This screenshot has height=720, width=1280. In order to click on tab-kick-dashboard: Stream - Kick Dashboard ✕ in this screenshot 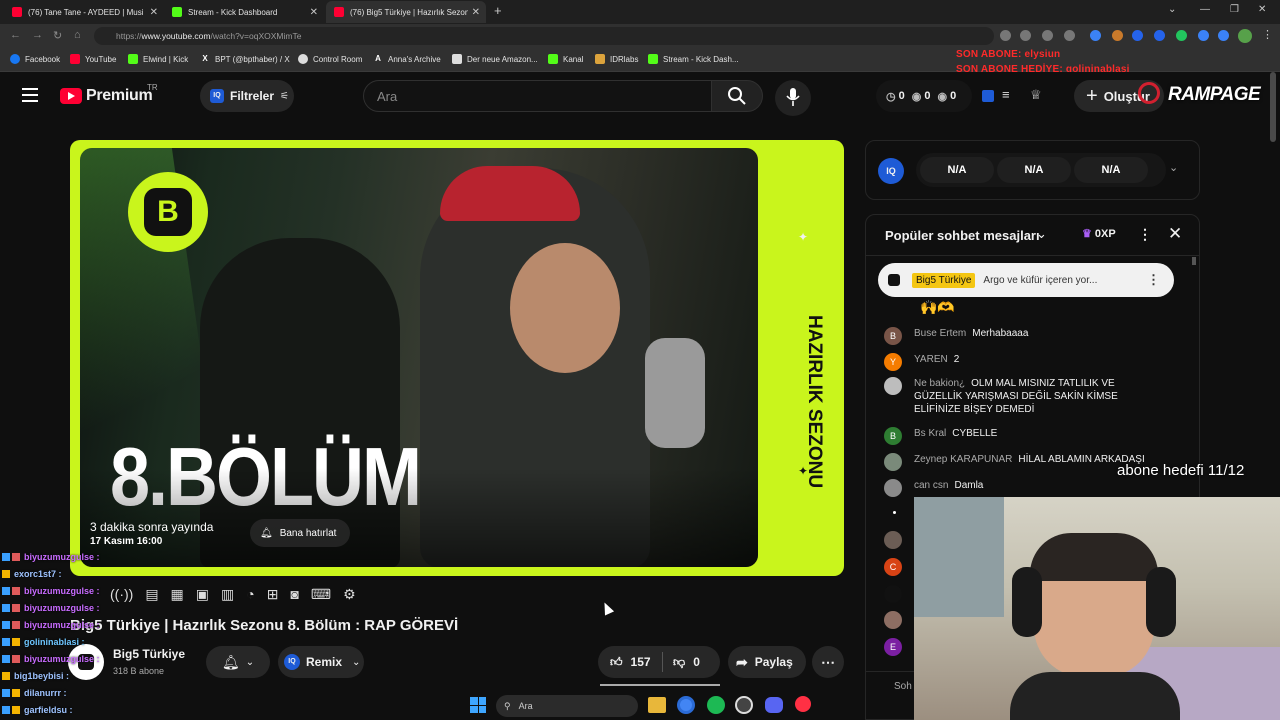, I will do `click(244, 12)`.